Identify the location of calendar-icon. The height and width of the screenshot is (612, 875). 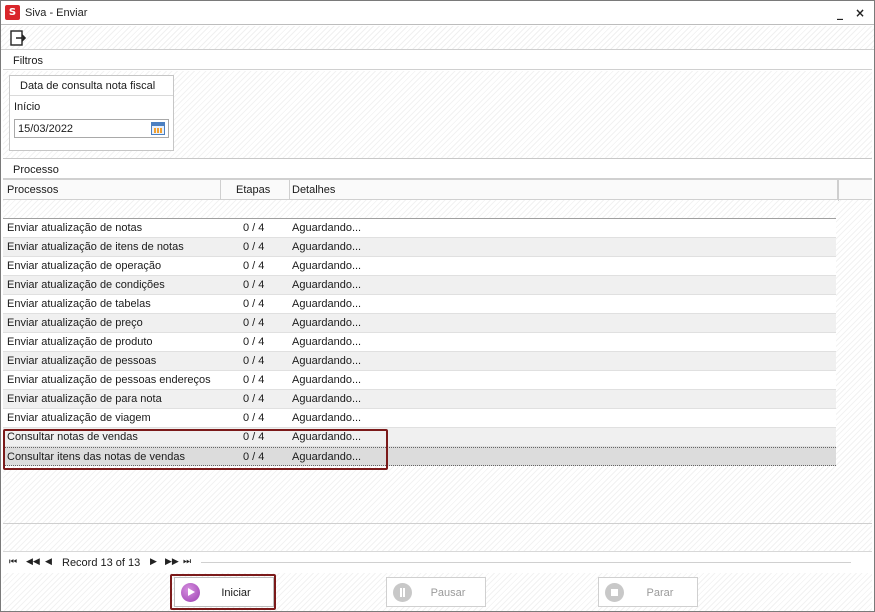
(158, 128).